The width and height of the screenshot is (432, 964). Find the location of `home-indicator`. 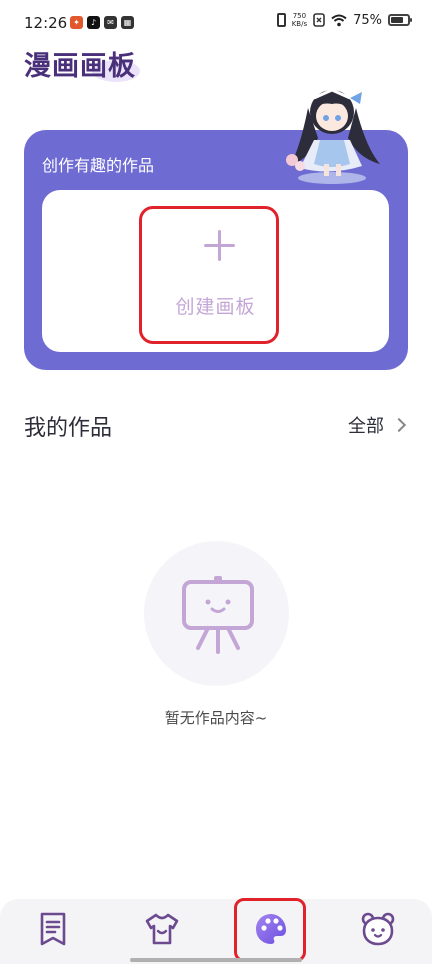

home-indicator is located at coordinates (216, 960).